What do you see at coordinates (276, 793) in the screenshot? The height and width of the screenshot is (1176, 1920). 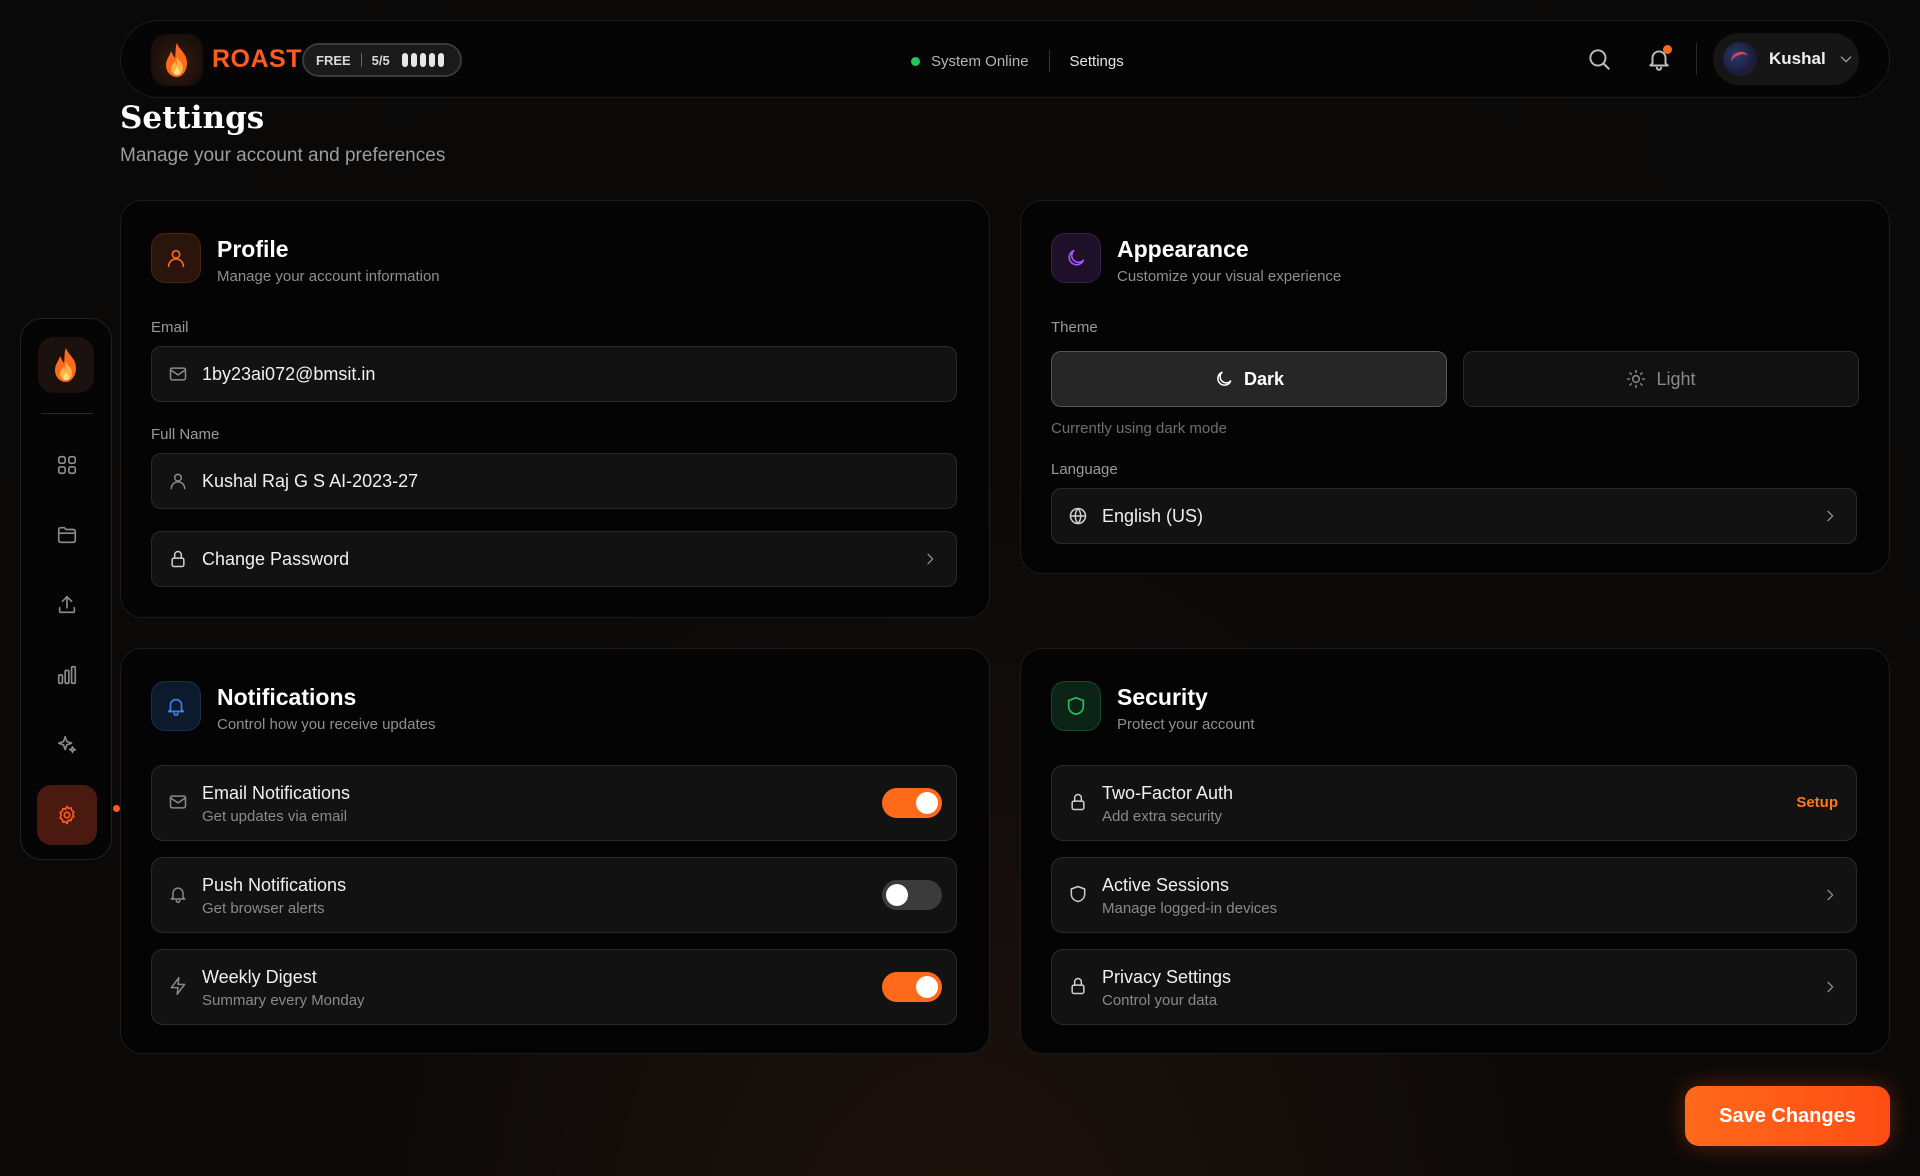 I see `row-title: Email Notifications` at bounding box center [276, 793].